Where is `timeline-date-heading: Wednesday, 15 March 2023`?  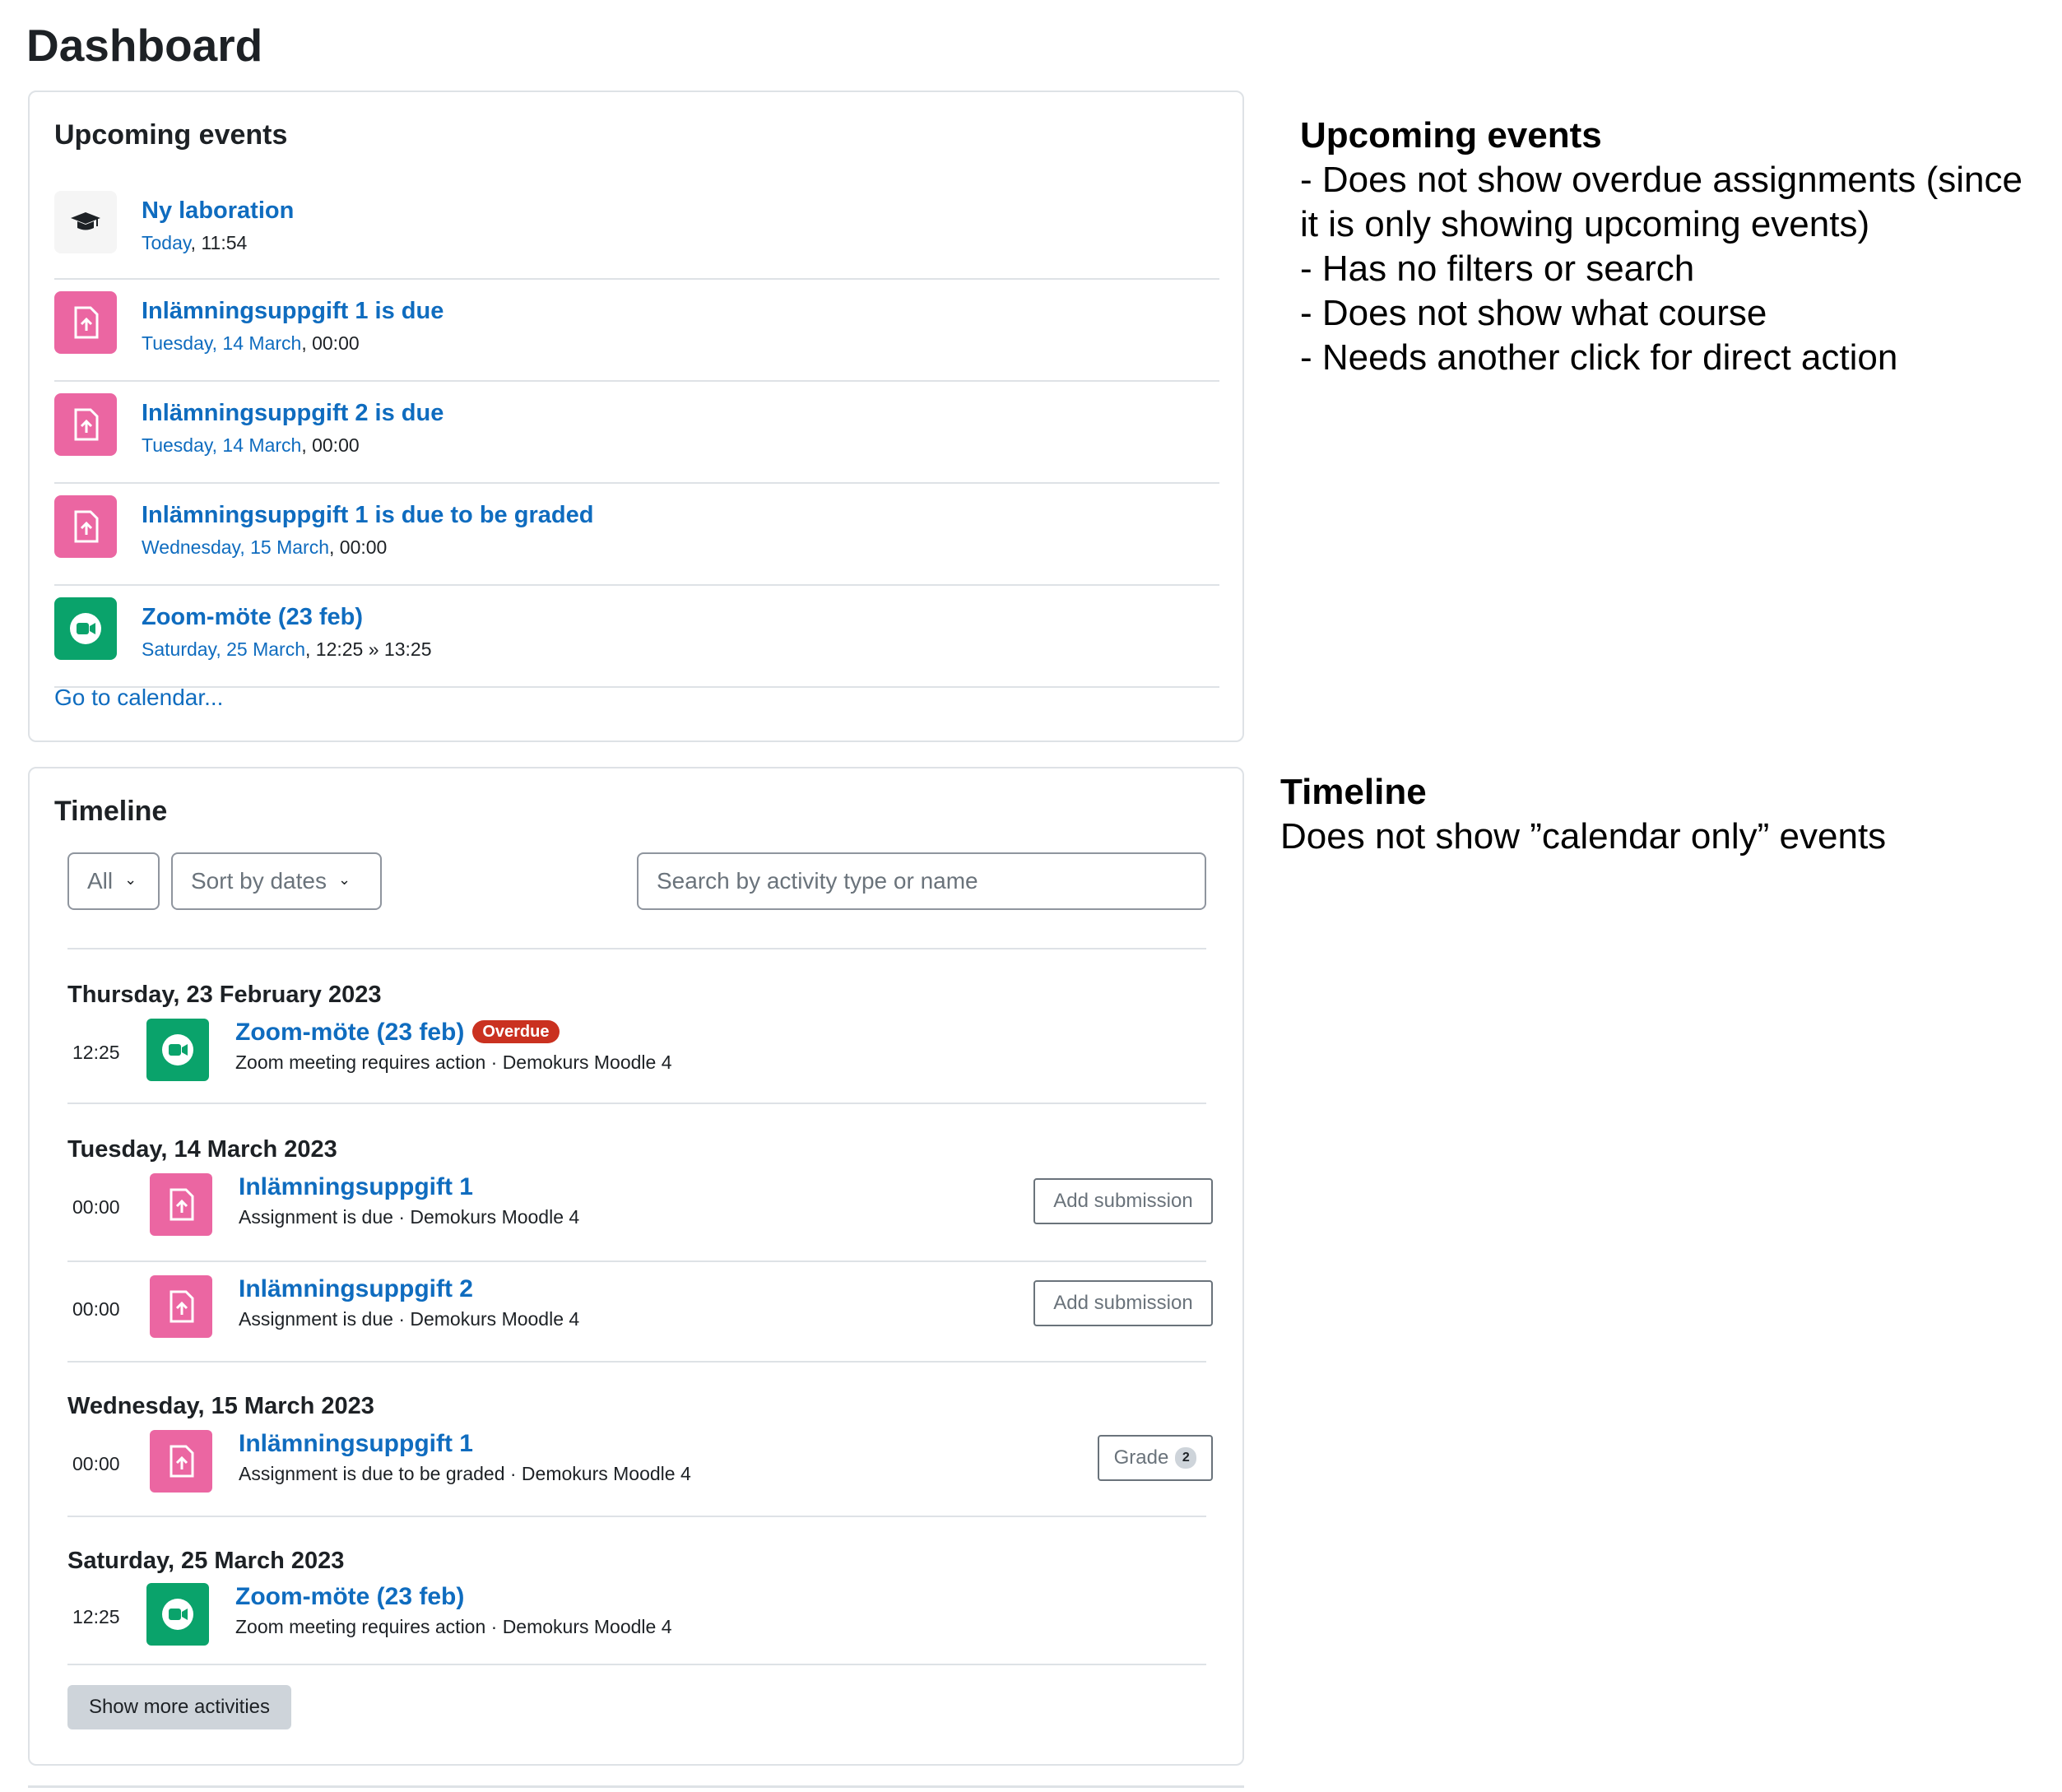
timeline-date-heading: Wednesday, 15 March 2023 is located at coordinates (220, 1406).